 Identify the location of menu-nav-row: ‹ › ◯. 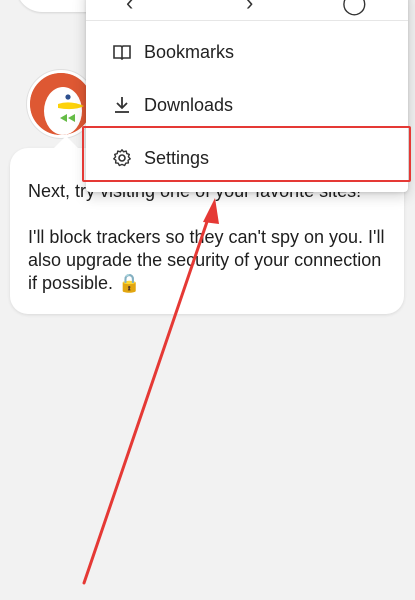
(247, 10).